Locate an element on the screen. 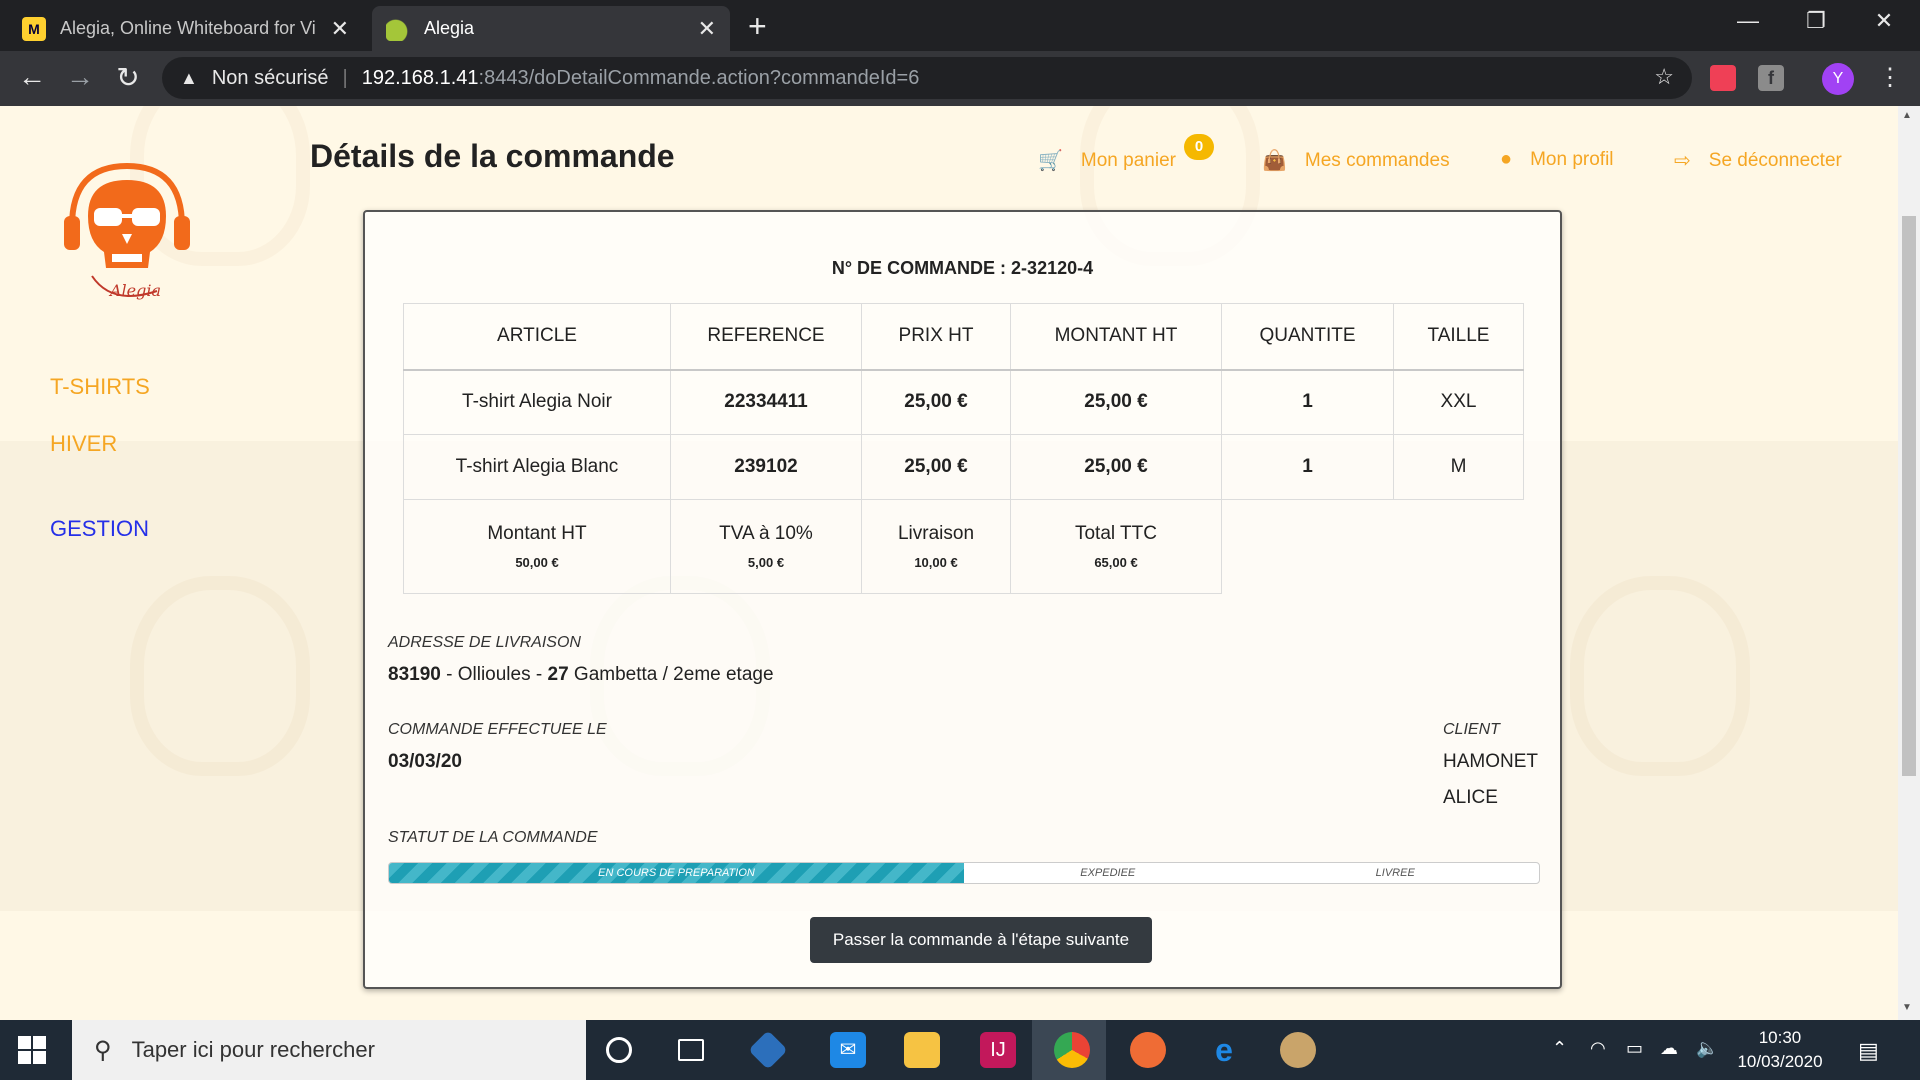 Image resolution: width=1920 pixels, height=1080 pixels. bookmark-star-icon: ☆ is located at coordinates (1664, 77).